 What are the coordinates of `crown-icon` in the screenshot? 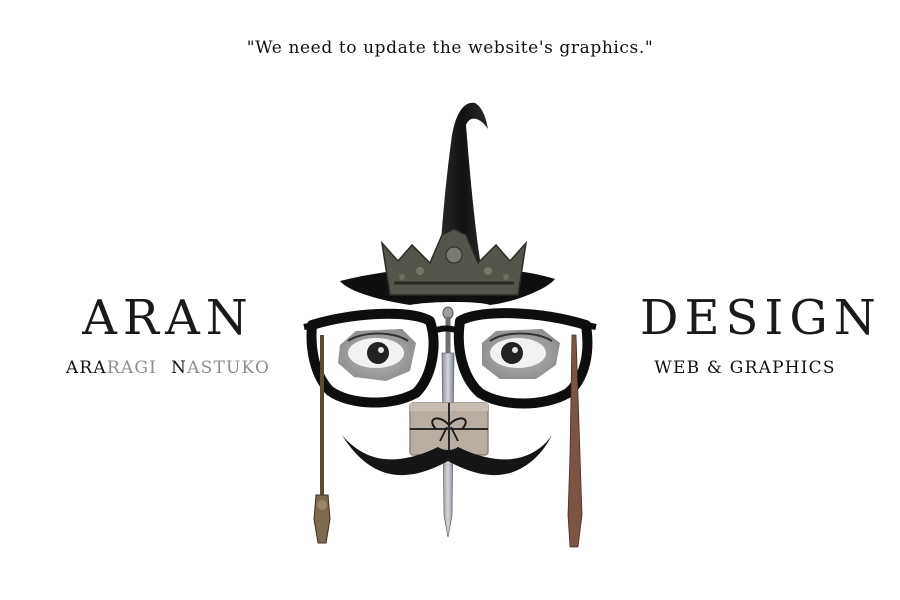 It's located at (454, 262).